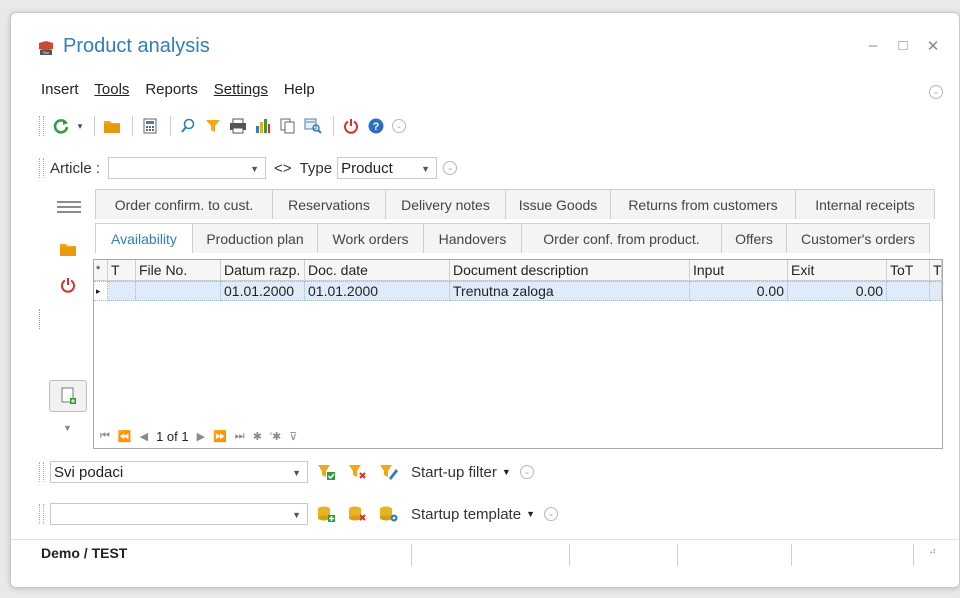 The image size is (960, 598). What do you see at coordinates (873, 45) in the screenshot?
I see `minimize-button: –` at bounding box center [873, 45].